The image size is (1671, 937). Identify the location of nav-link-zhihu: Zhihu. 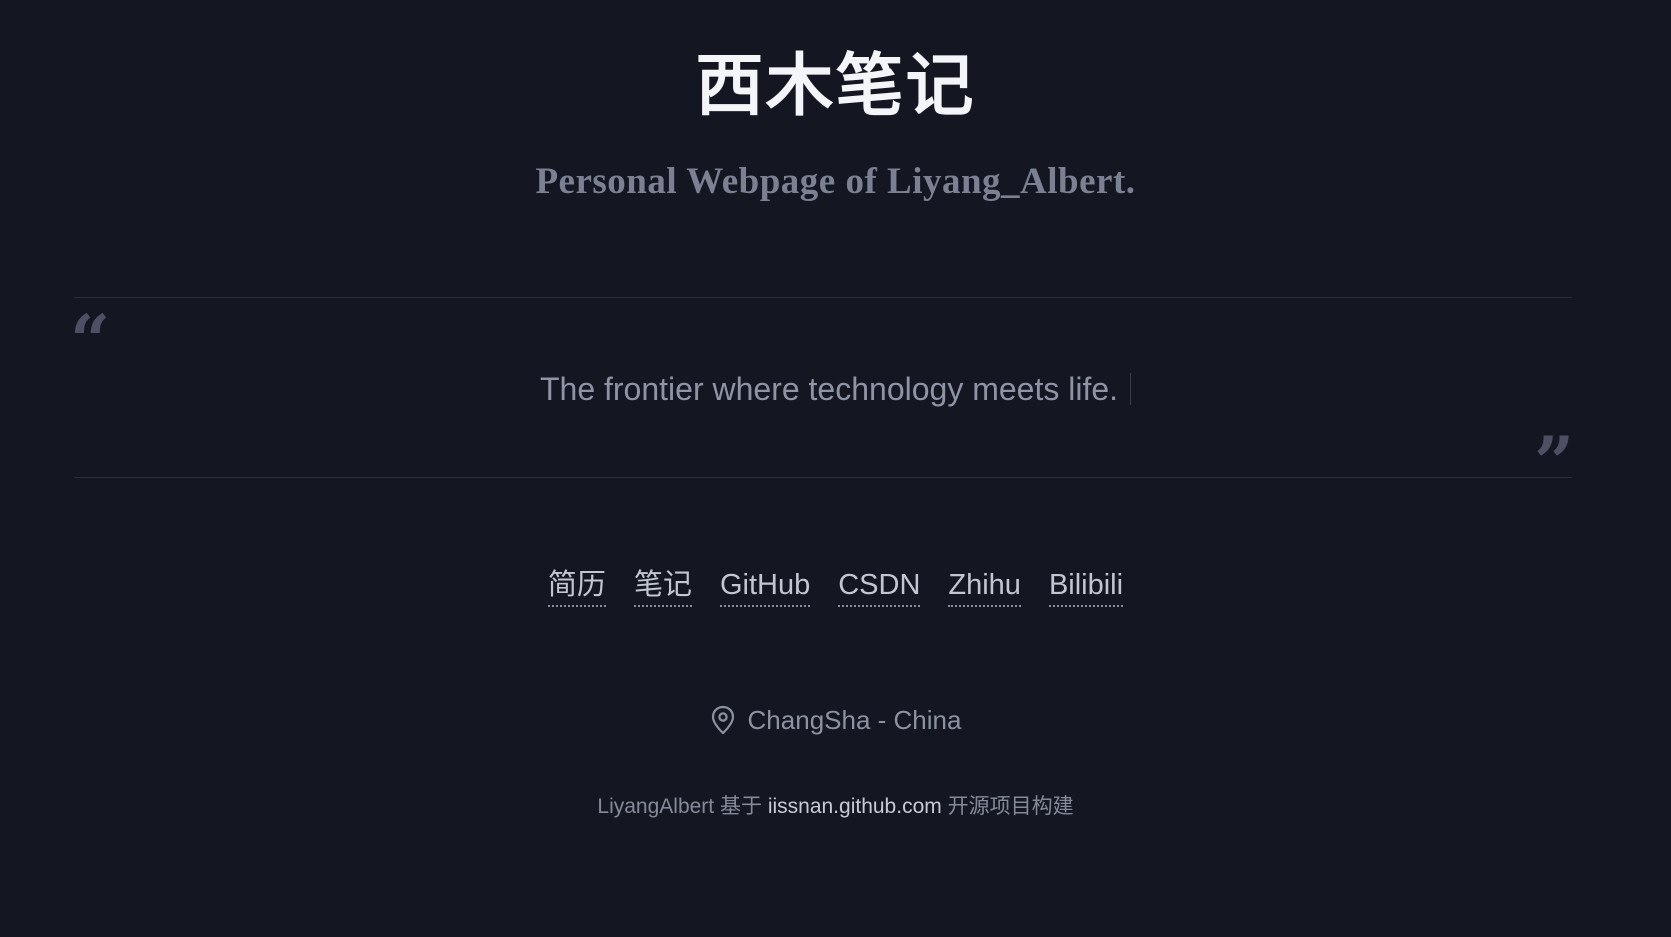
(984, 586).